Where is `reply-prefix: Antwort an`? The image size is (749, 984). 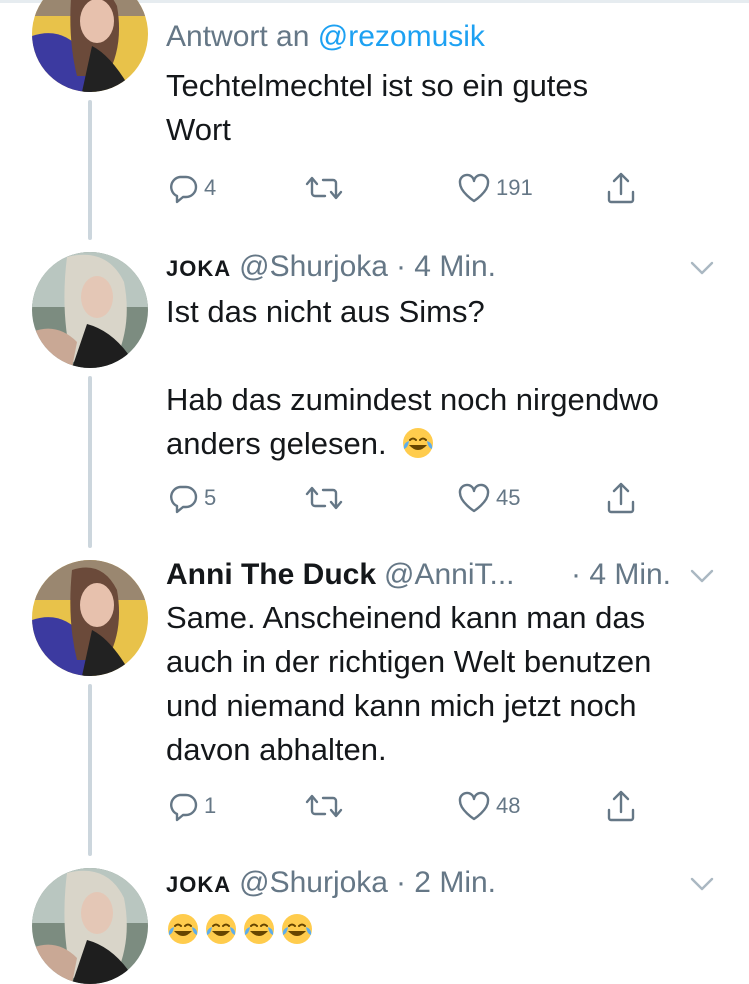 reply-prefix: Antwort an is located at coordinates (238, 36).